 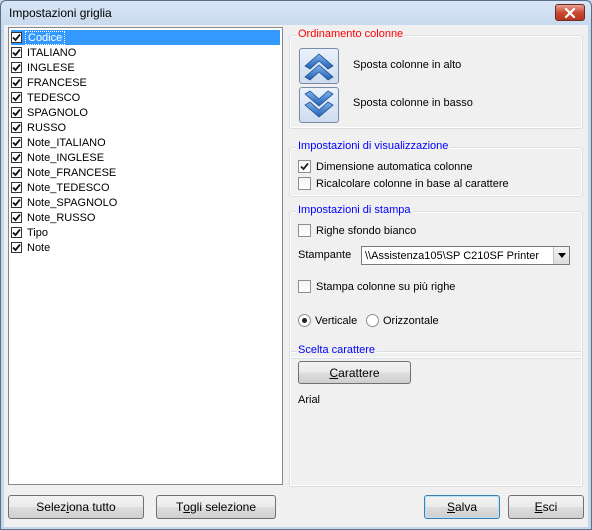 I want to click on column-label: ITALIANO, so click(x=52, y=52).